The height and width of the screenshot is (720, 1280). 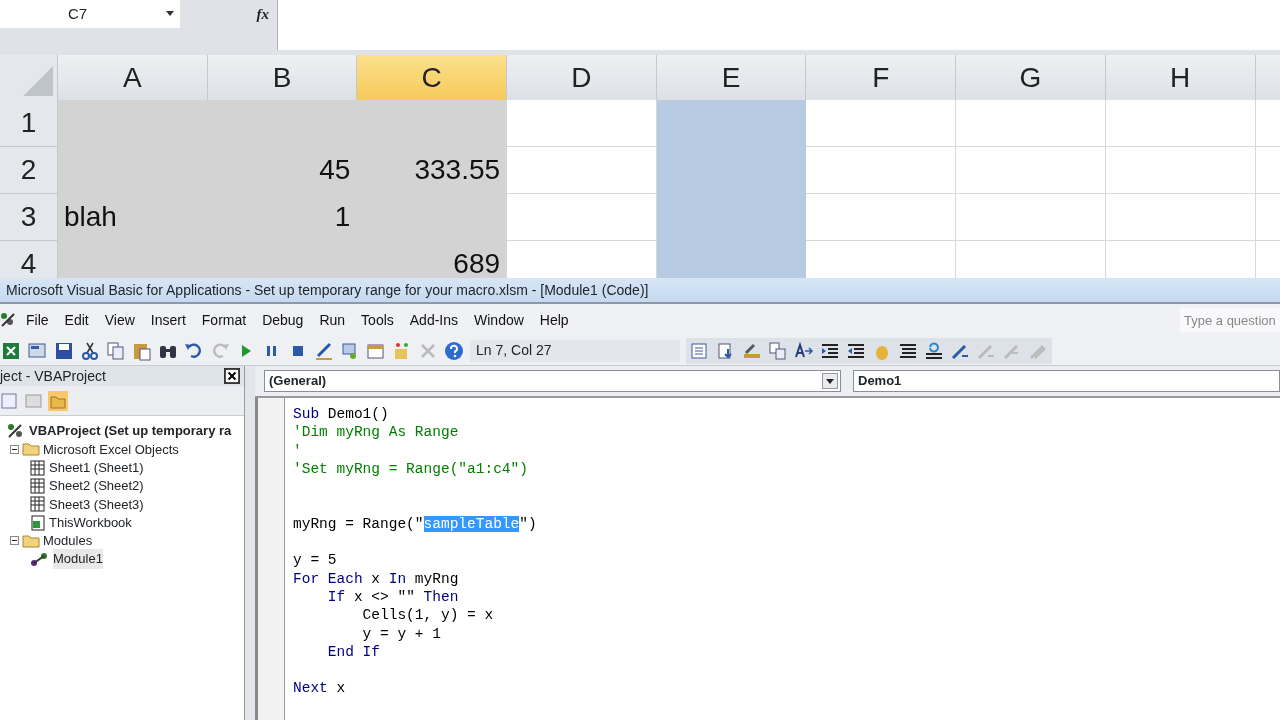 I want to click on column-header: G, so click(x=1031, y=77).